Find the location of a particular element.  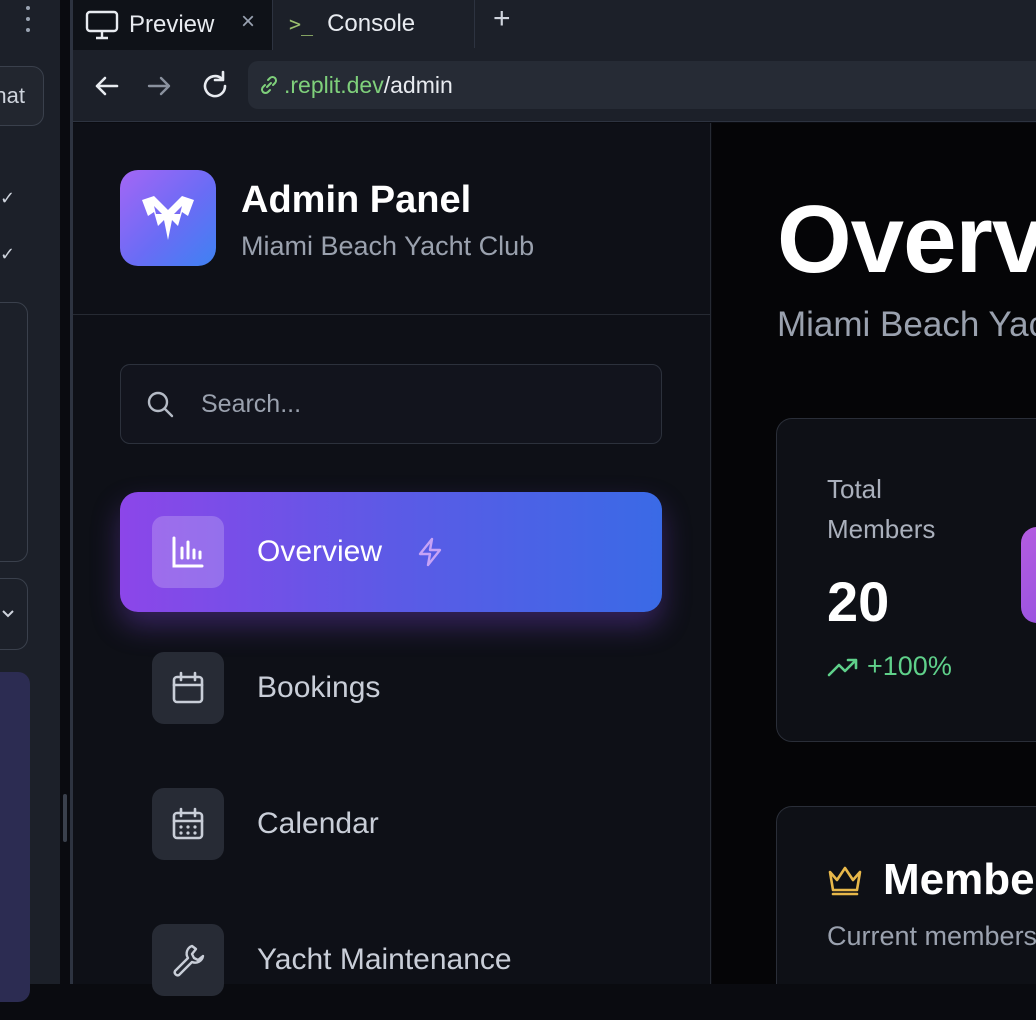

more-options-icon is located at coordinates (28, 19).